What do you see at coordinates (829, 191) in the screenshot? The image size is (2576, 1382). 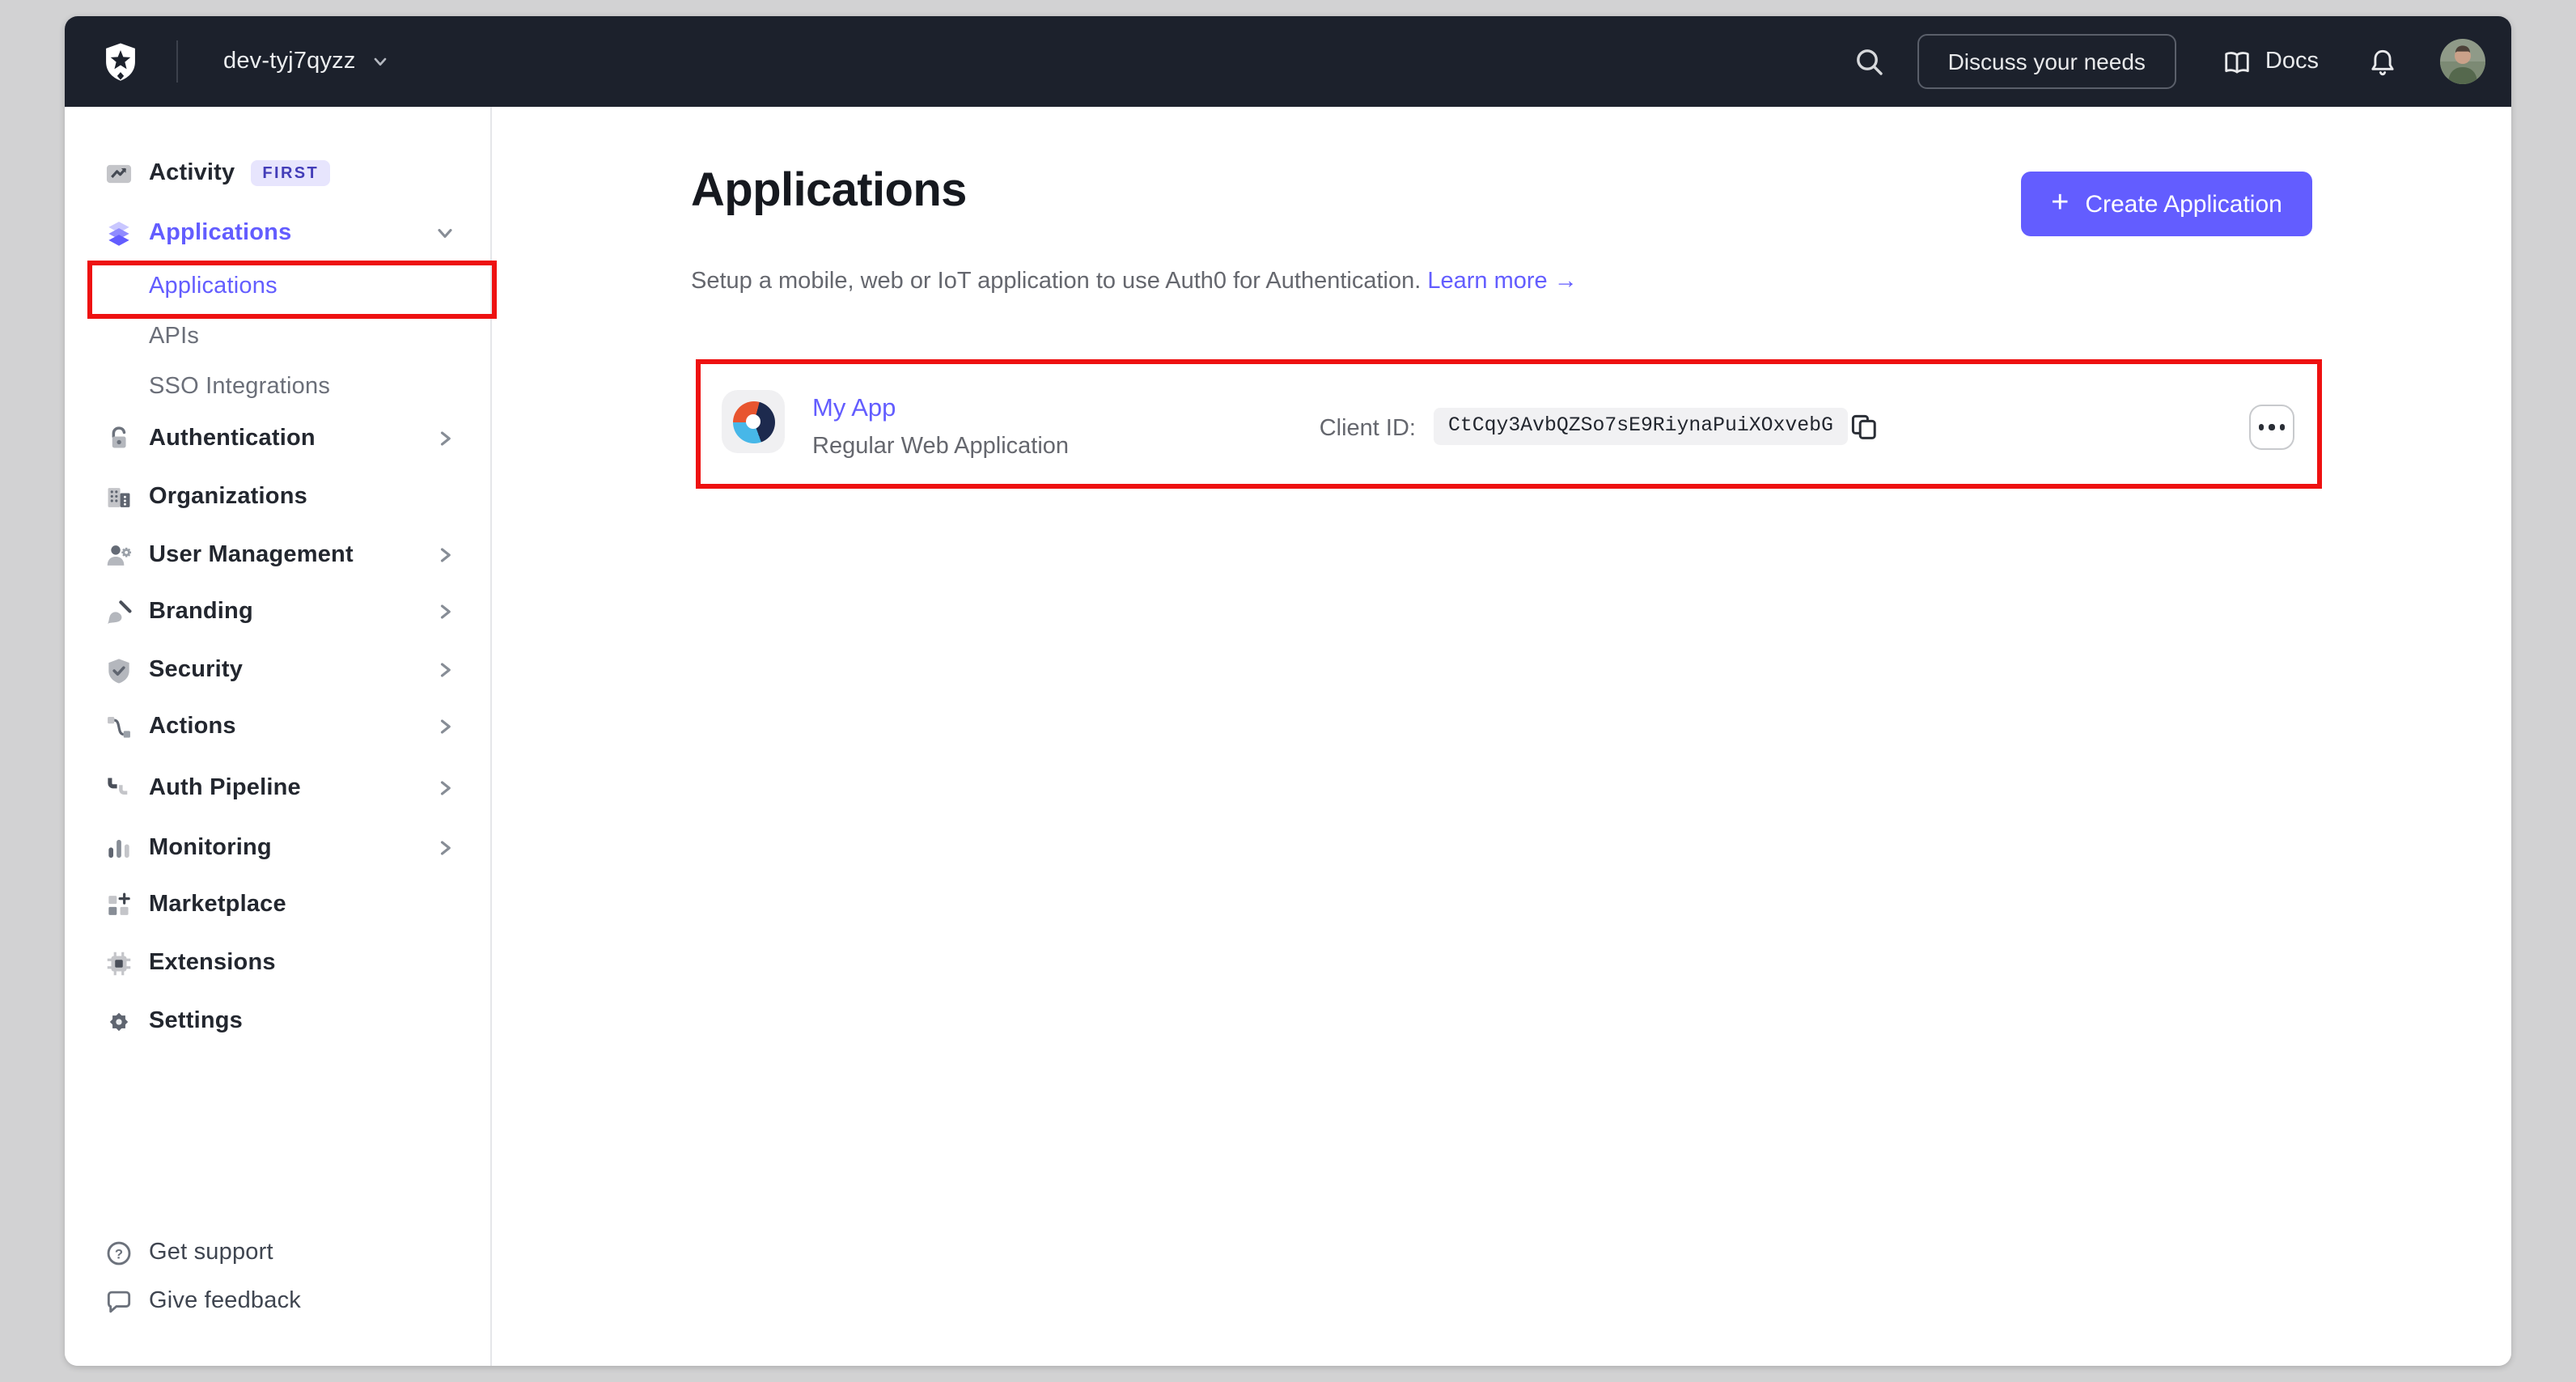 I see `page-title: Applications` at bounding box center [829, 191].